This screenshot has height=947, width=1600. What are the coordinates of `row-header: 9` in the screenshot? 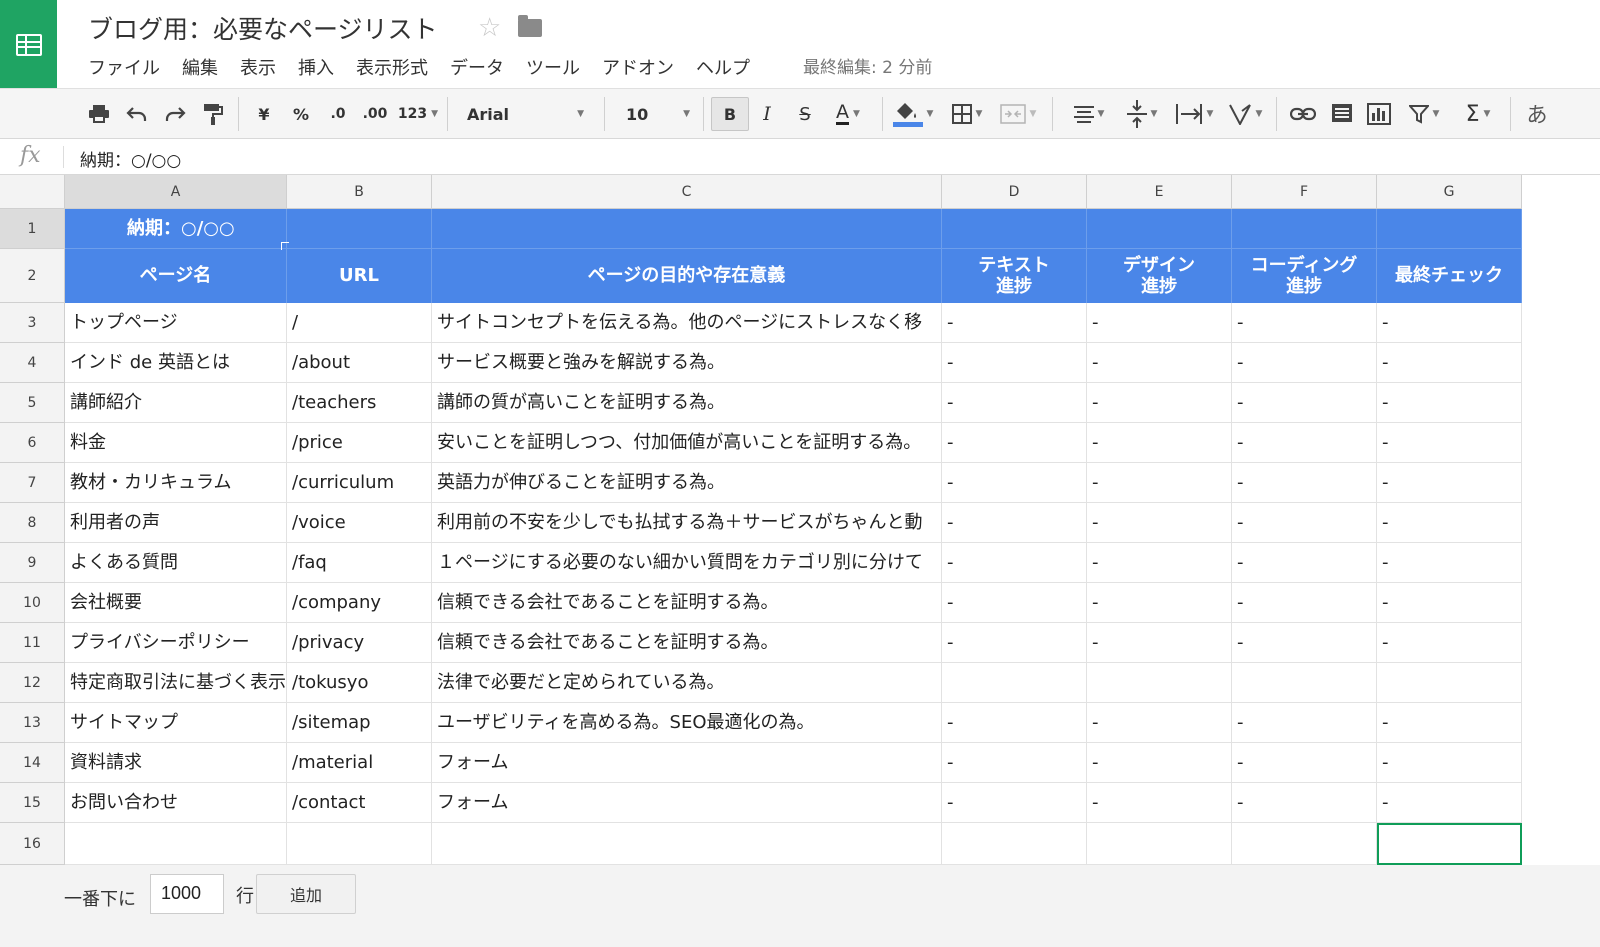 It's located at (32, 563).